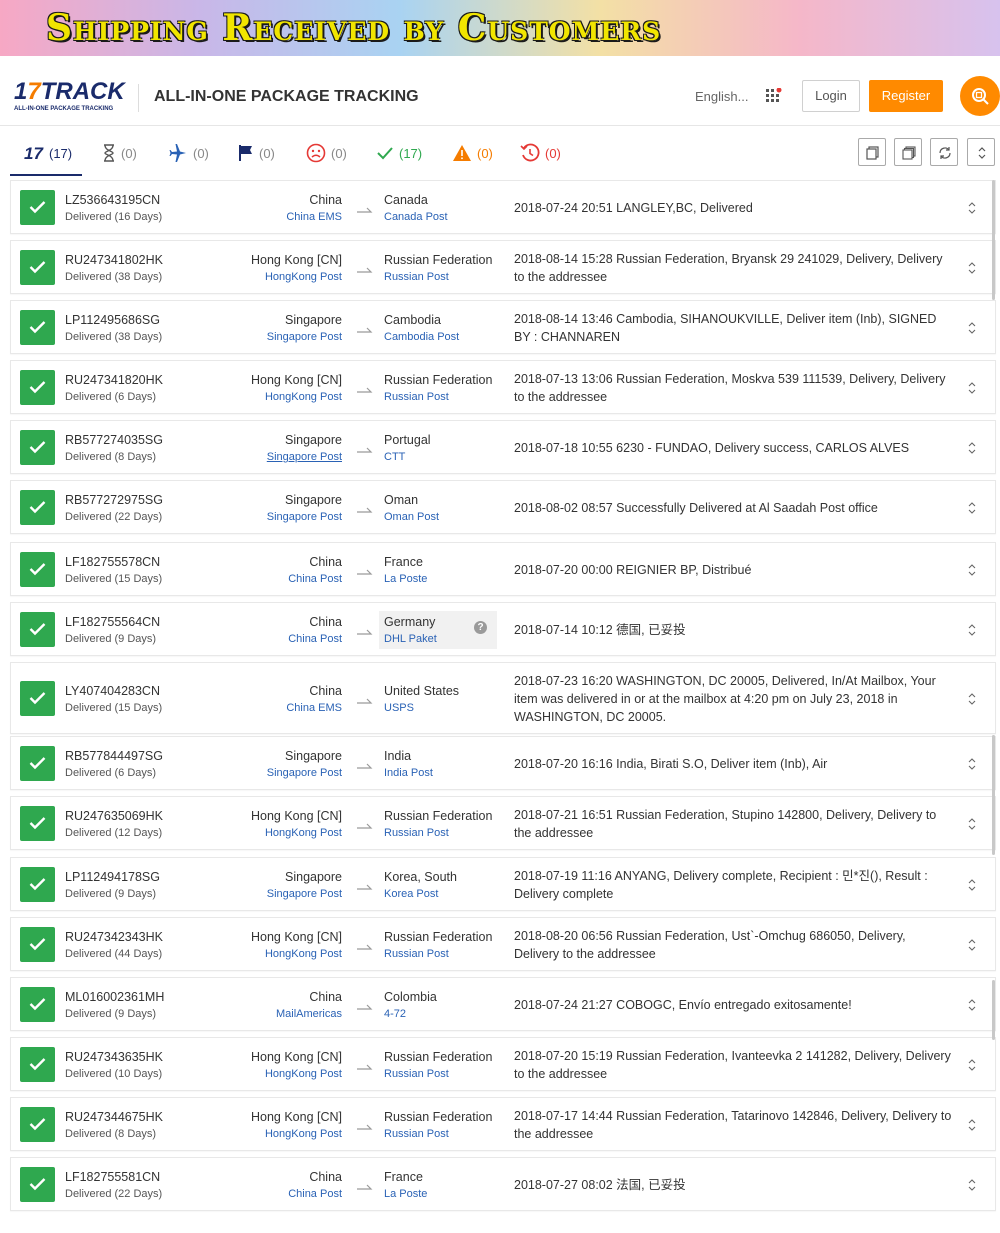 The width and height of the screenshot is (1000, 1233). I want to click on filter-not-found: (0), so click(119, 153).